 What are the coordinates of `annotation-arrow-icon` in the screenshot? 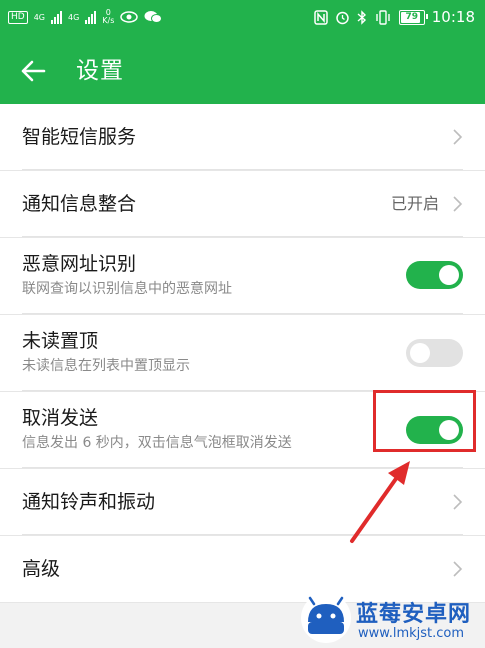 It's located at (380, 502).